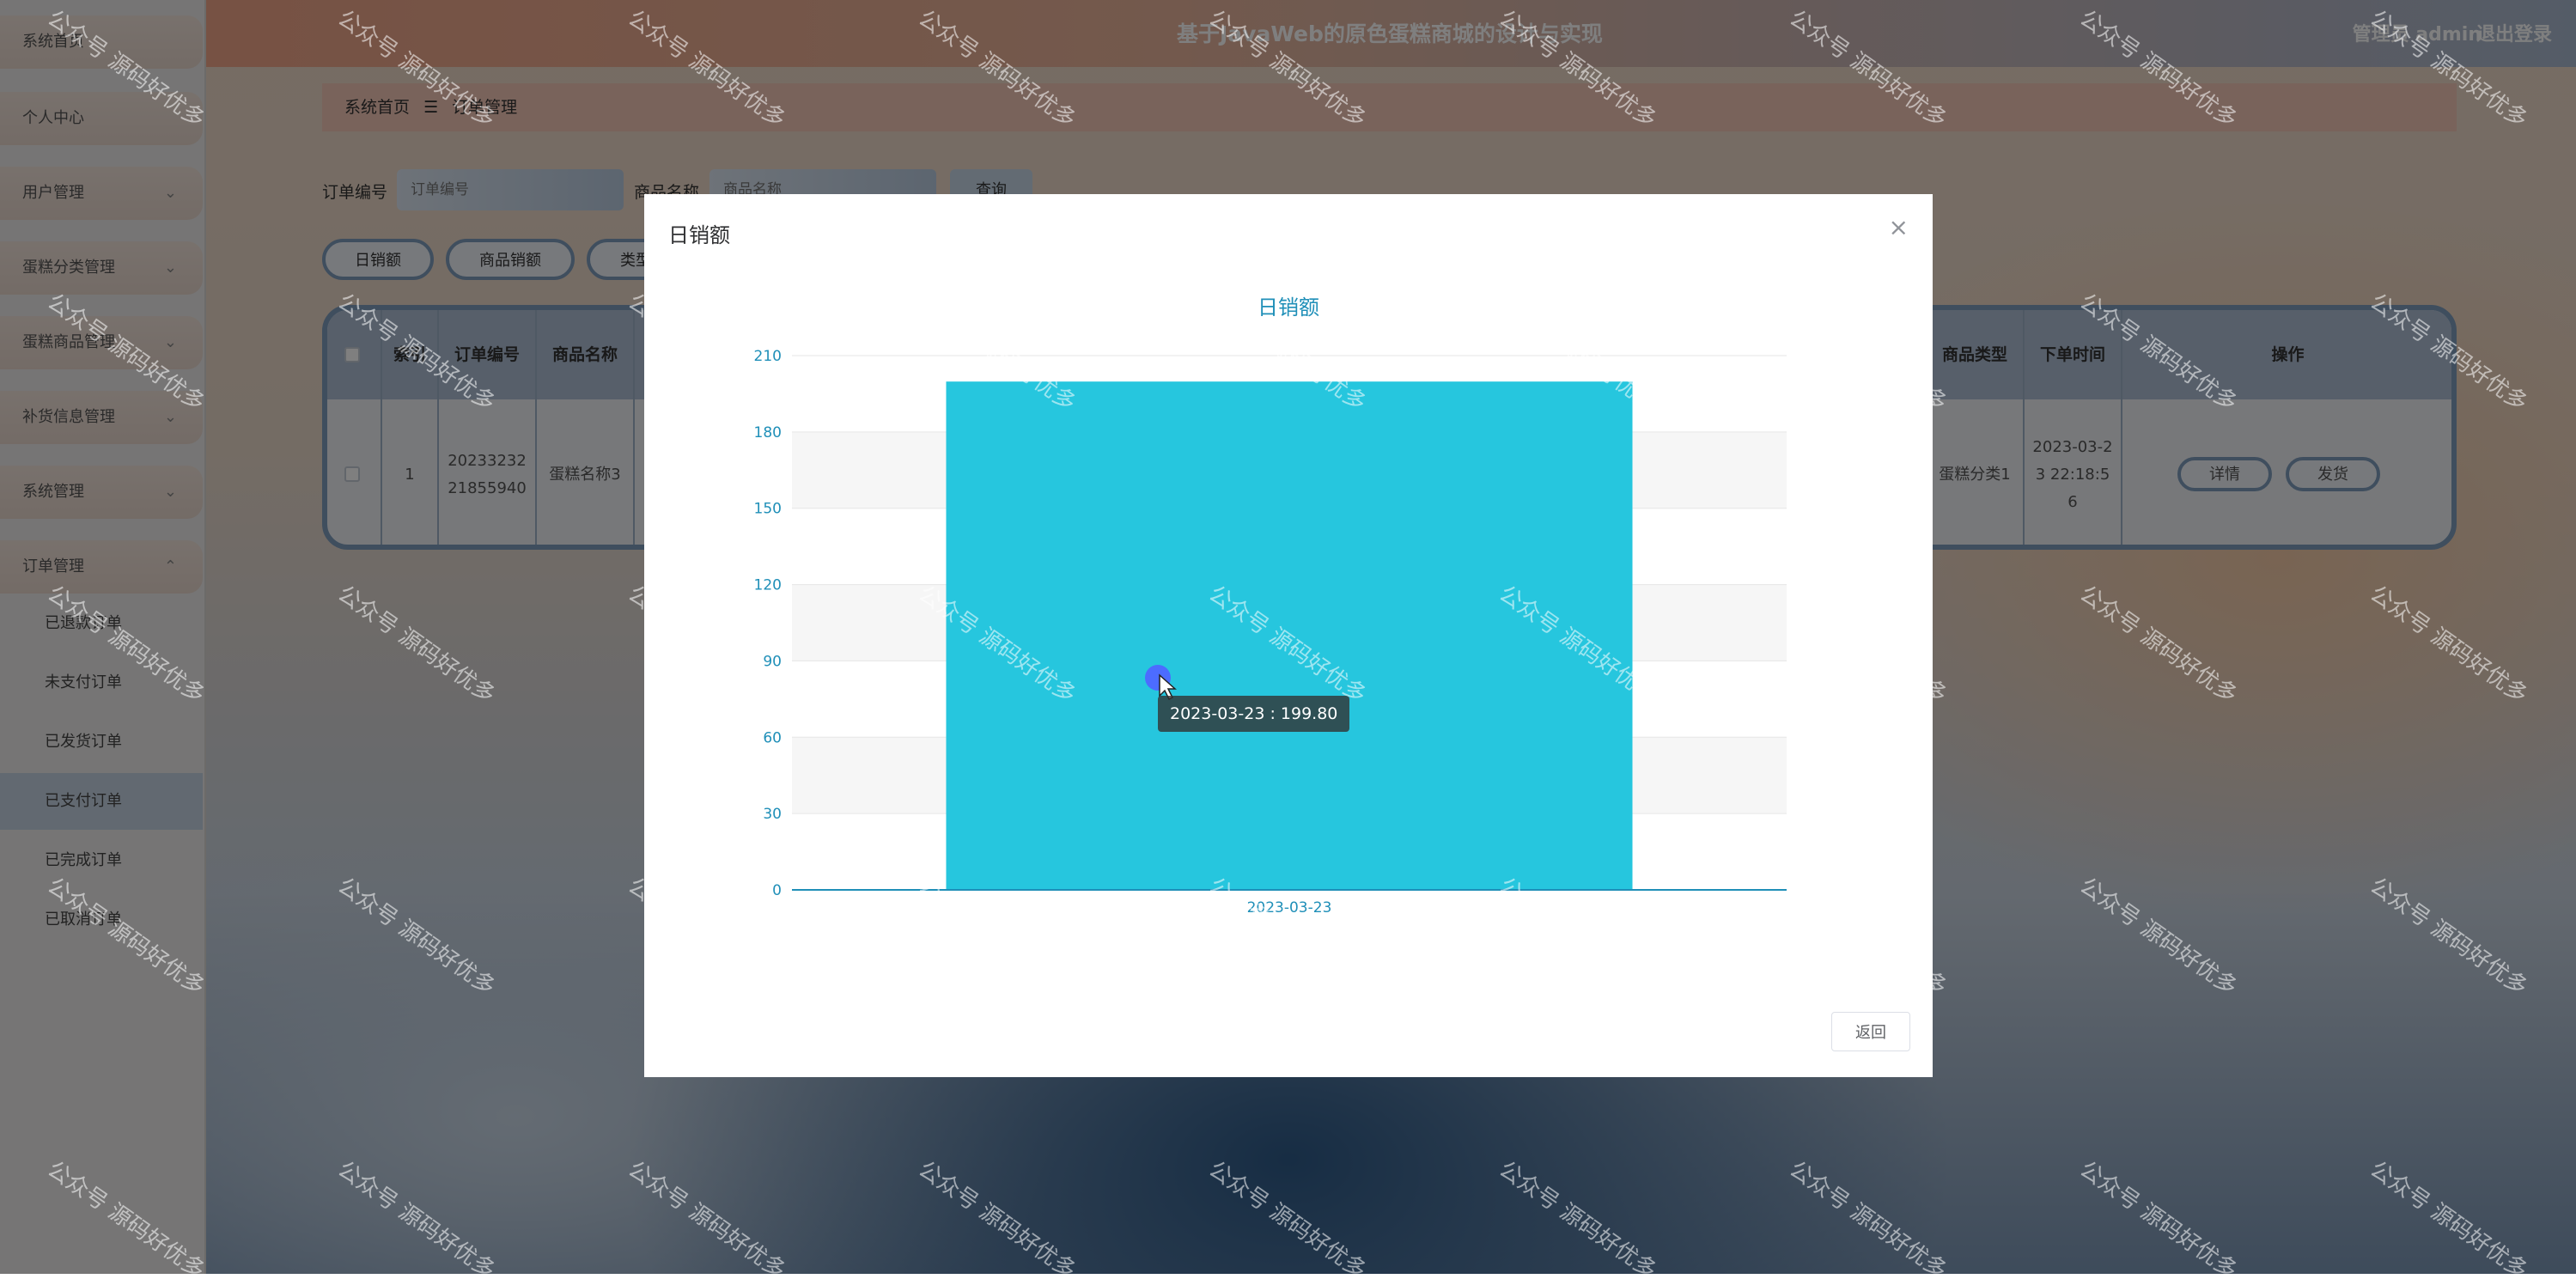 The image size is (2576, 1285). What do you see at coordinates (1289, 908) in the screenshot?
I see `x-tick-label: 2023-03-23` at bounding box center [1289, 908].